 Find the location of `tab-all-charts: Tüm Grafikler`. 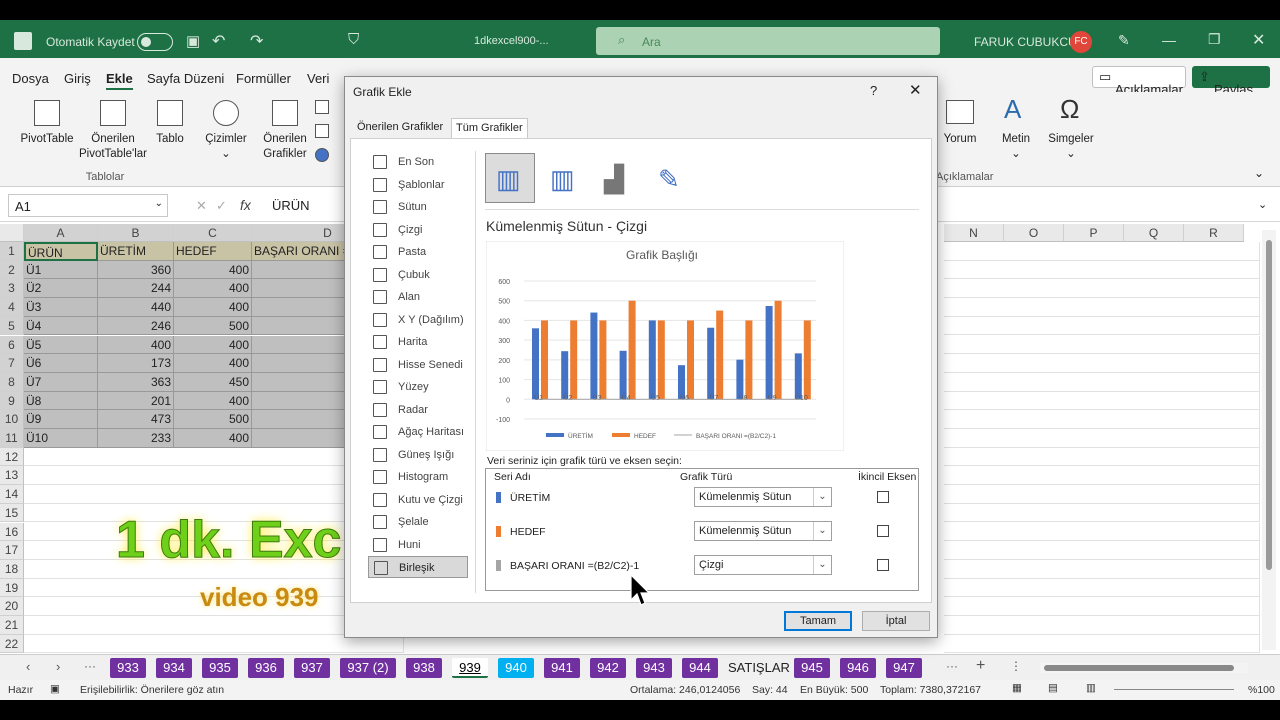

tab-all-charts: Tüm Grafikler is located at coordinates (489, 128).